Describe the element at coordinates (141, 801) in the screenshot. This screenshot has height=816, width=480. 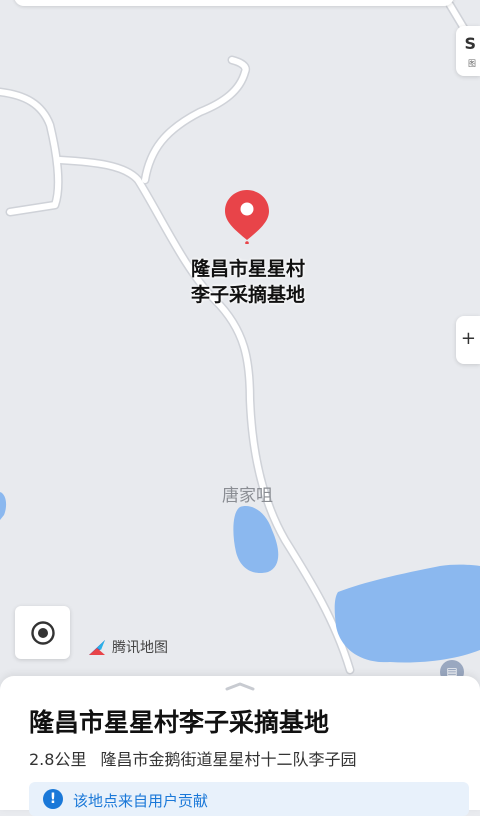
I see `notice-text: 该地点来自用户贡献` at that location.